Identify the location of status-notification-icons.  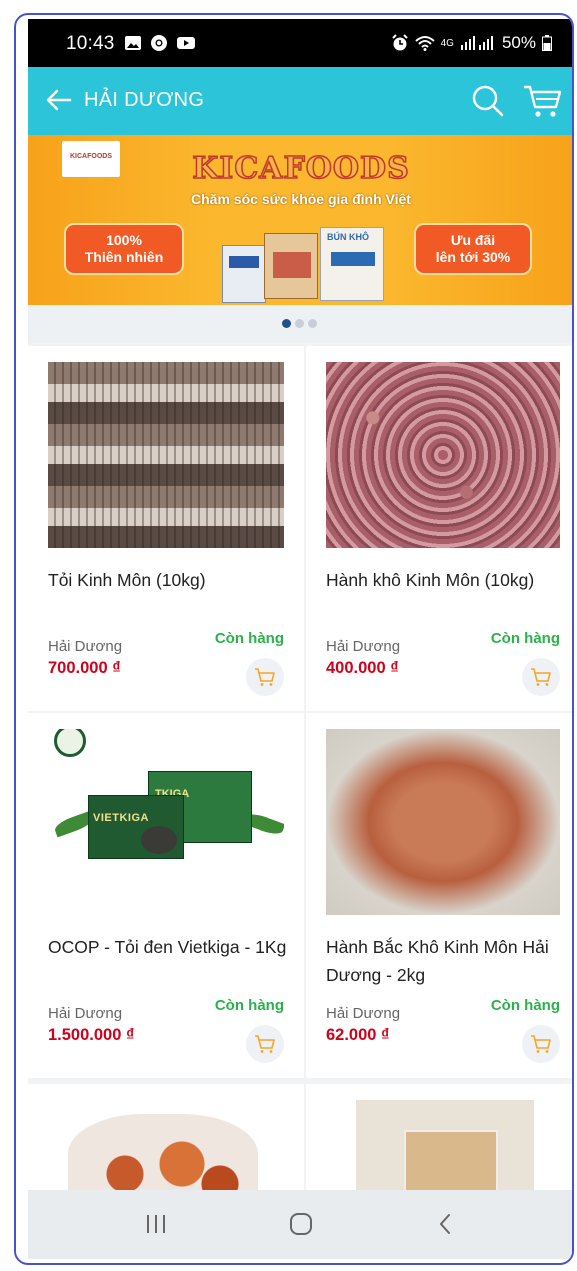
(160, 43).